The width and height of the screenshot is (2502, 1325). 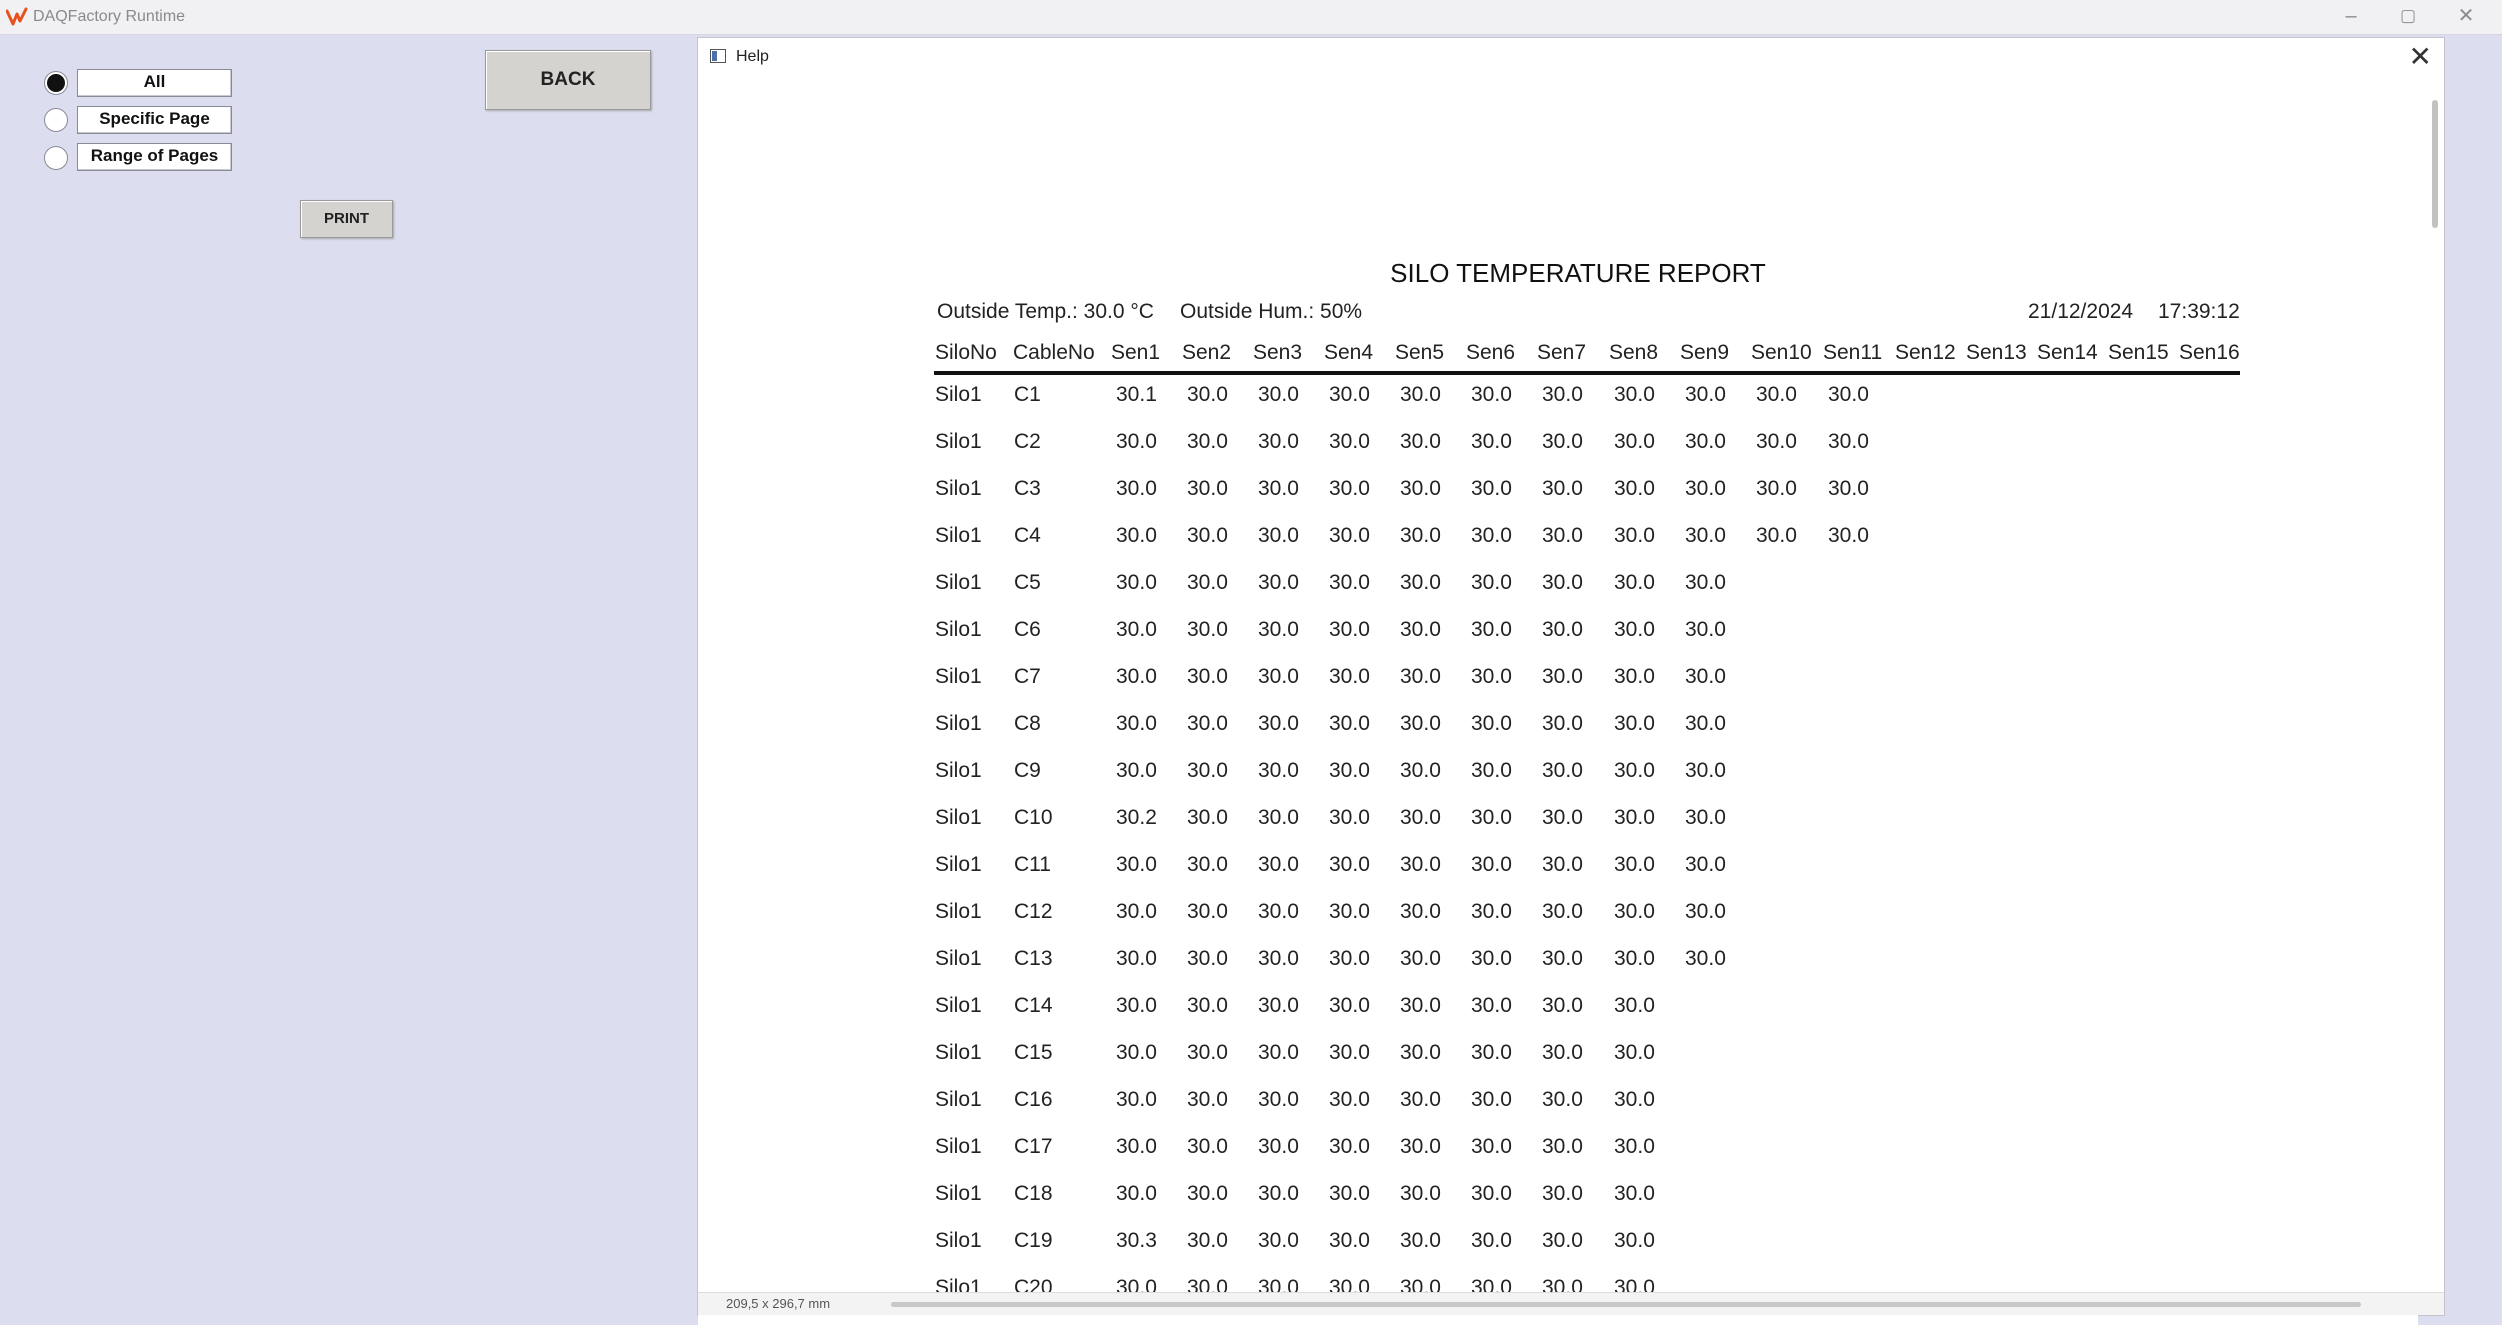 I want to click on cable-cell: C16, so click(x=1033, y=1099).